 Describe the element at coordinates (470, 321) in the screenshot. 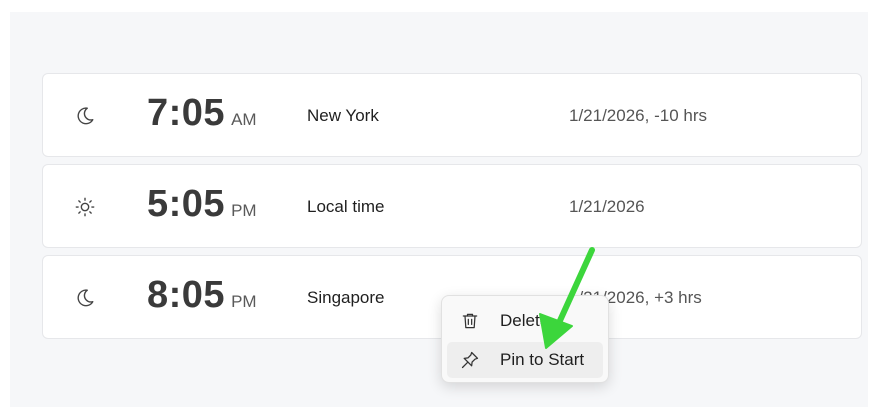

I see `trash-icon` at that location.